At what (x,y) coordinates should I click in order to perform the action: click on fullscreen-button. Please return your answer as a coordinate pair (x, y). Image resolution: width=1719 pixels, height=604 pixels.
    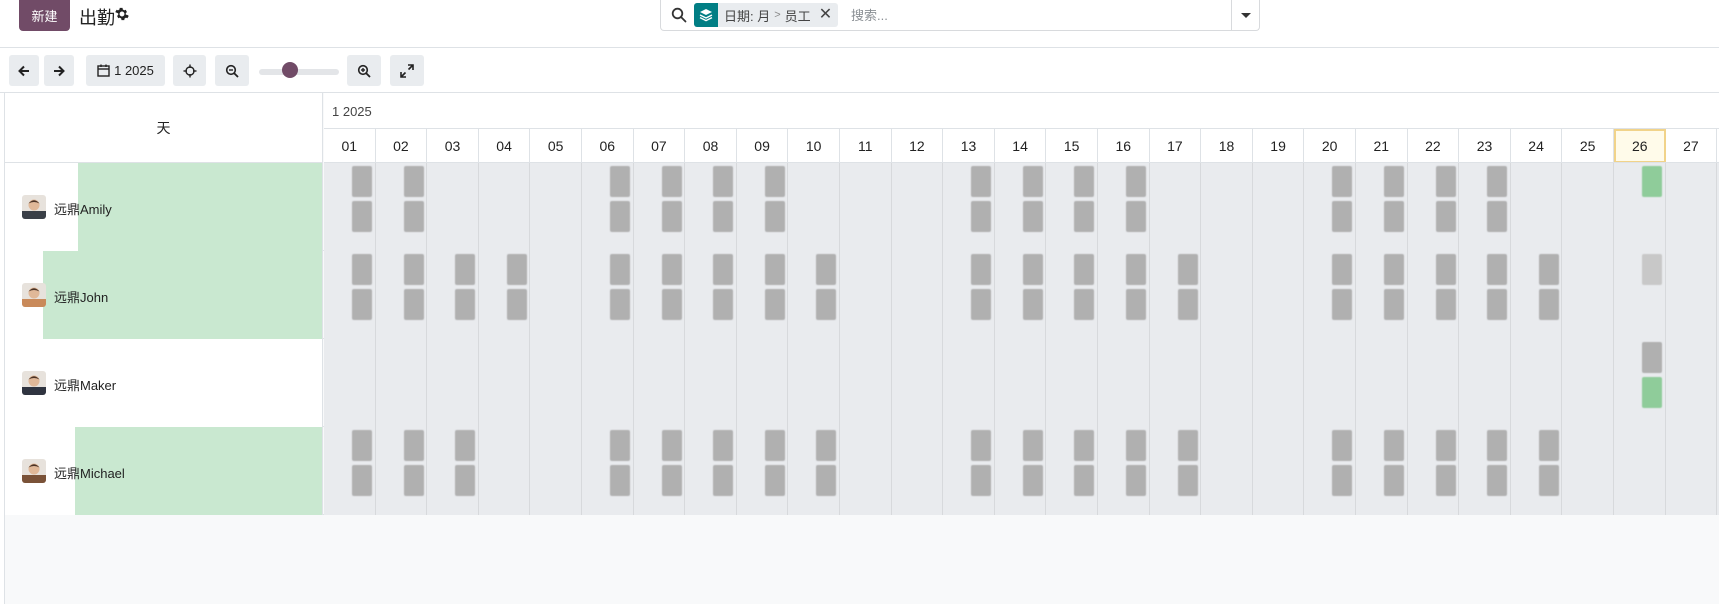
    Looking at the image, I should click on (407, 70).